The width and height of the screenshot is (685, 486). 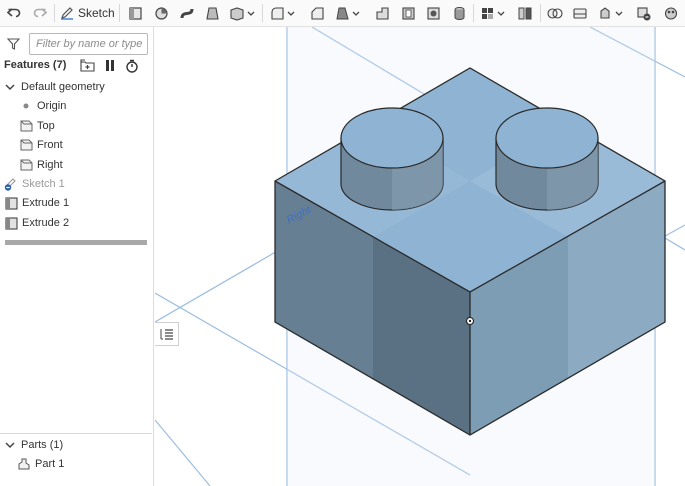 What do you see at coordinates (283, 13) in the screenshot?
I see `fillet-dropdown` at bounding box center [283, 13].